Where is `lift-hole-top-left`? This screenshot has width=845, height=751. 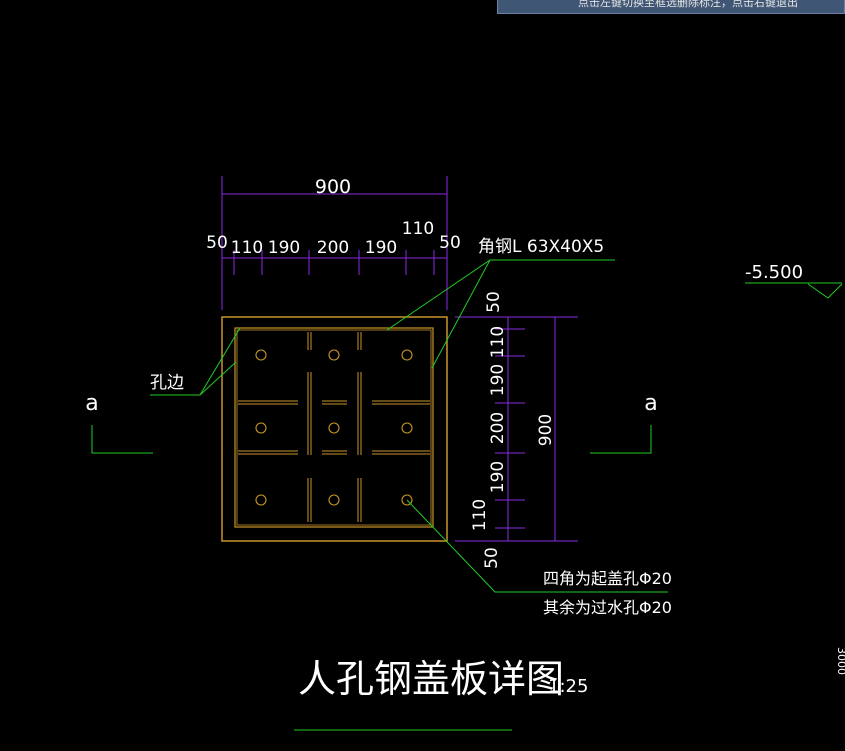 lift-hole-top-left is located at coordinates (261, 355).